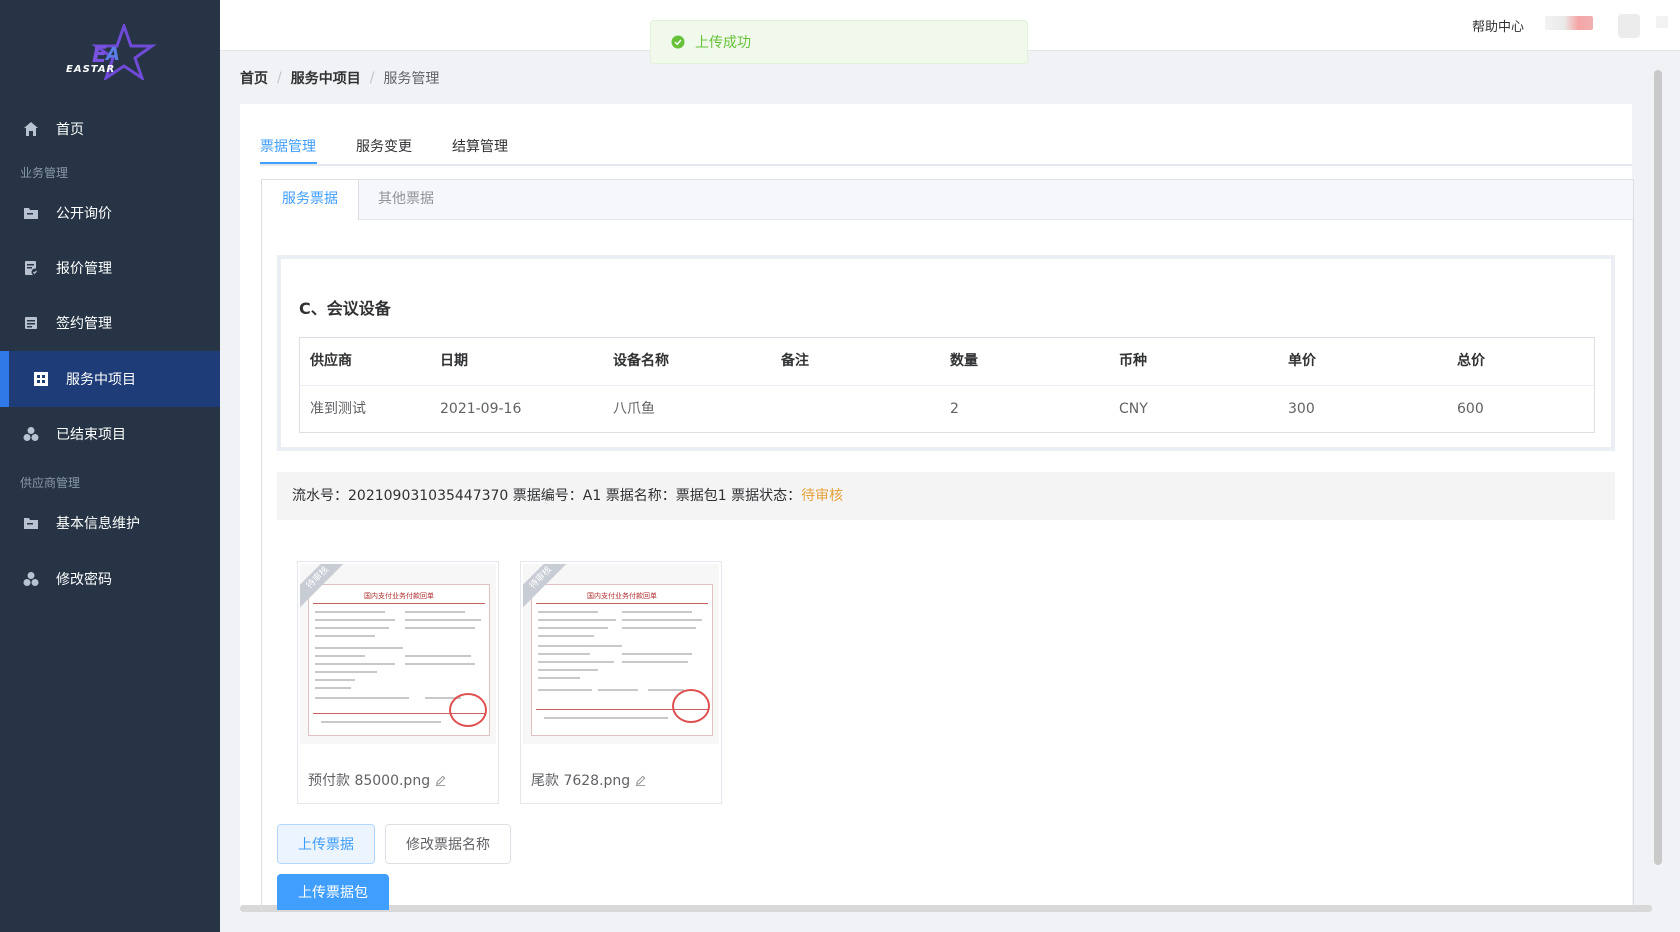  Describe the element at coordinates (480, 146) in the screenshot. I see `tab-settlement: 结算管理` at that location.